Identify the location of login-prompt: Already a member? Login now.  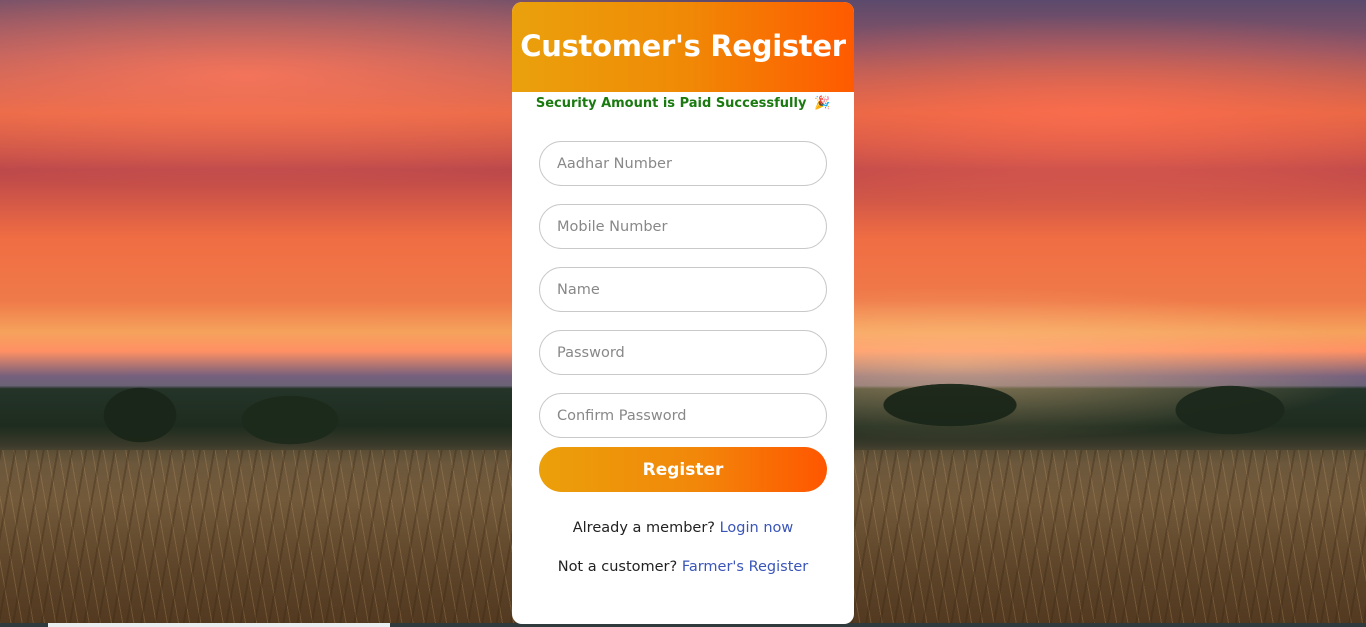
(683, 528).